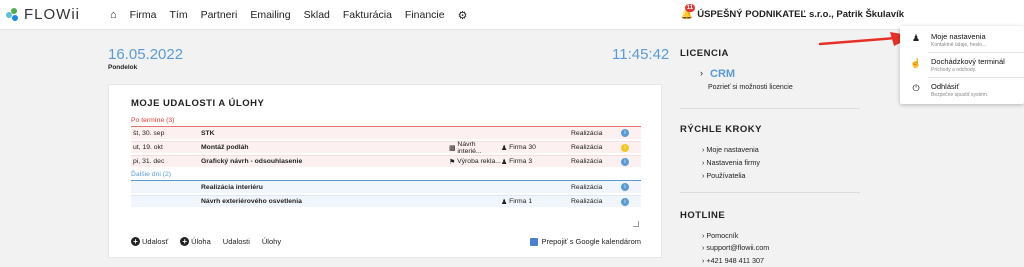  I want to click on gear-icon: ⚙, so click(463, 15).